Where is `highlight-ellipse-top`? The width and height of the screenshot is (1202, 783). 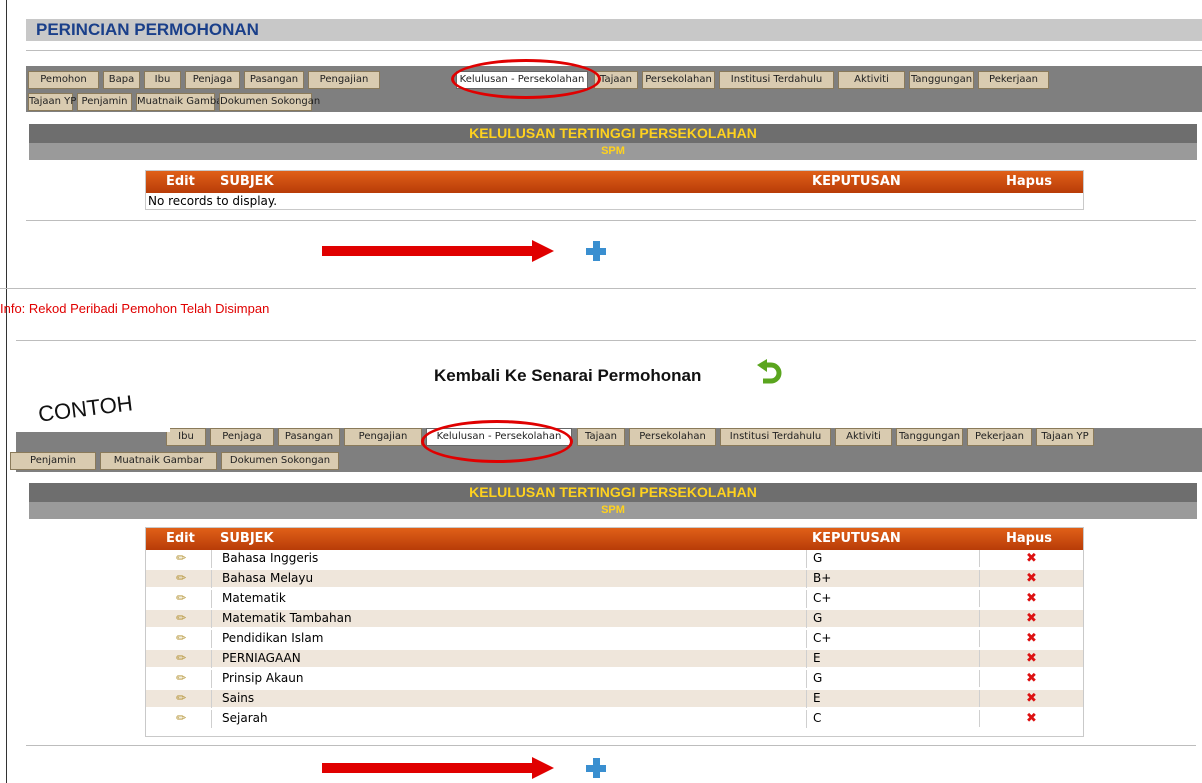 highlight-ellipse-top is located at coordinates (526, 79).